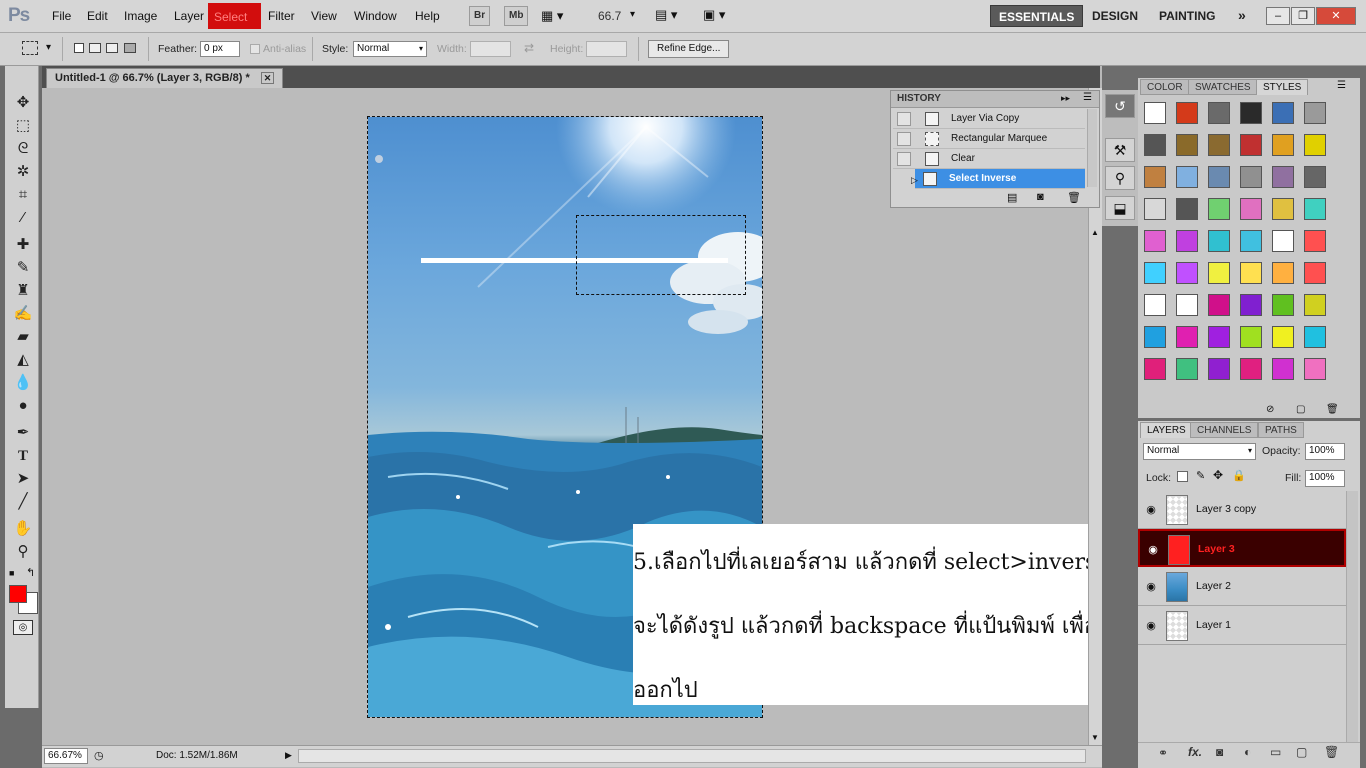 The height and width of the screenshot is (768, 1366). I want to click on tab-swatches: SWATCHES, so click(1223, 87).